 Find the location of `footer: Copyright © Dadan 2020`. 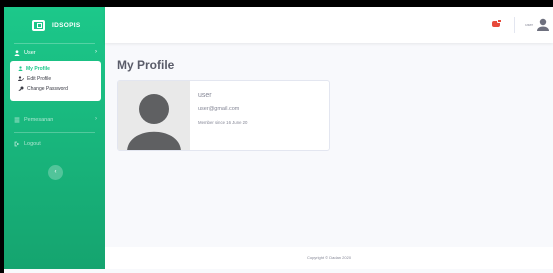

footer: Copyright © Dadan 2020 is located at coordinates (329, 258).